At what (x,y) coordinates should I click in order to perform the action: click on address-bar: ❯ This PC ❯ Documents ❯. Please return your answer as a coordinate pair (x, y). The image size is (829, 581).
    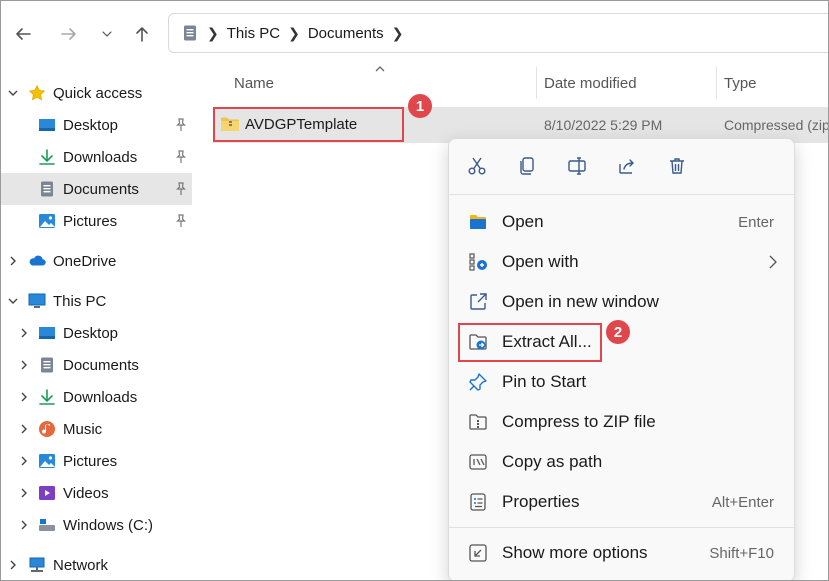
    Looking at the image, I should click on (498, 33).